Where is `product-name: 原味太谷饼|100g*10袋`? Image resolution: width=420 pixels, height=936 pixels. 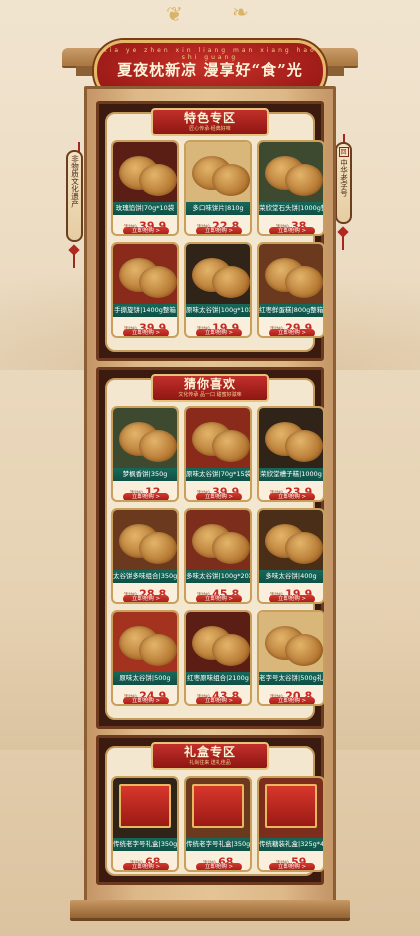 product-name: 原味太谷饼|100g*10袋 is located at coordinates (218, 310).